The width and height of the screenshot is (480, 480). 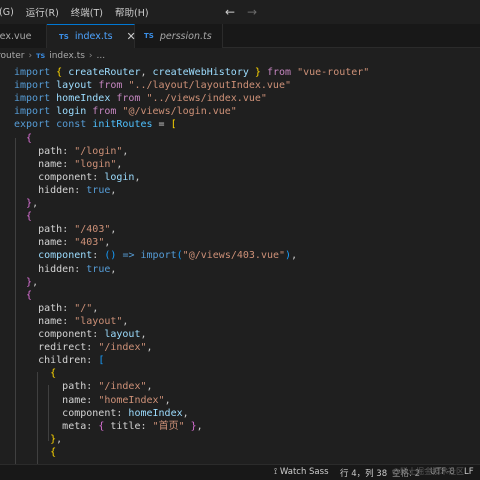 I want to click on forward-arrow-icon: →, so click(x=252, y=12).